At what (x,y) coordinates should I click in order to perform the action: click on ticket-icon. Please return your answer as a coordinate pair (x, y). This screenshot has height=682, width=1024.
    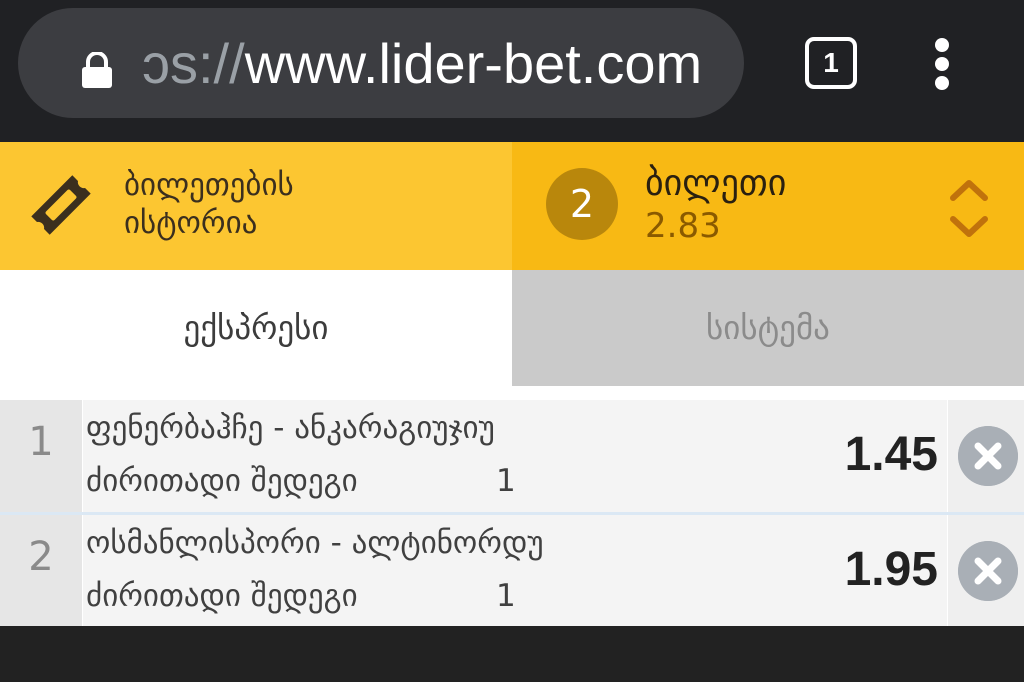
    Looking at the image, I should click on (61, 205).